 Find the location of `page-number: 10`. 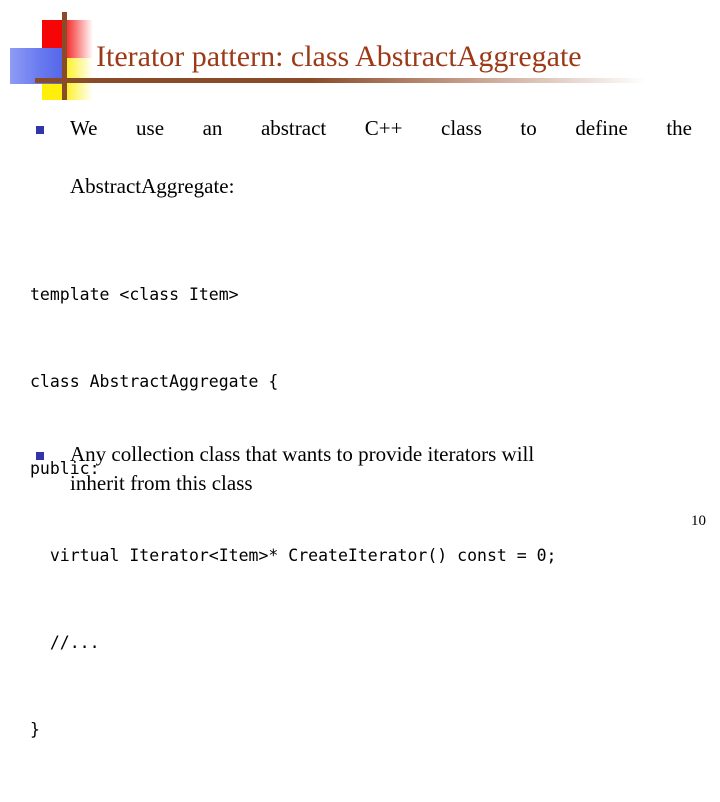

page-number: 10 is located at coordinates (698, 521).